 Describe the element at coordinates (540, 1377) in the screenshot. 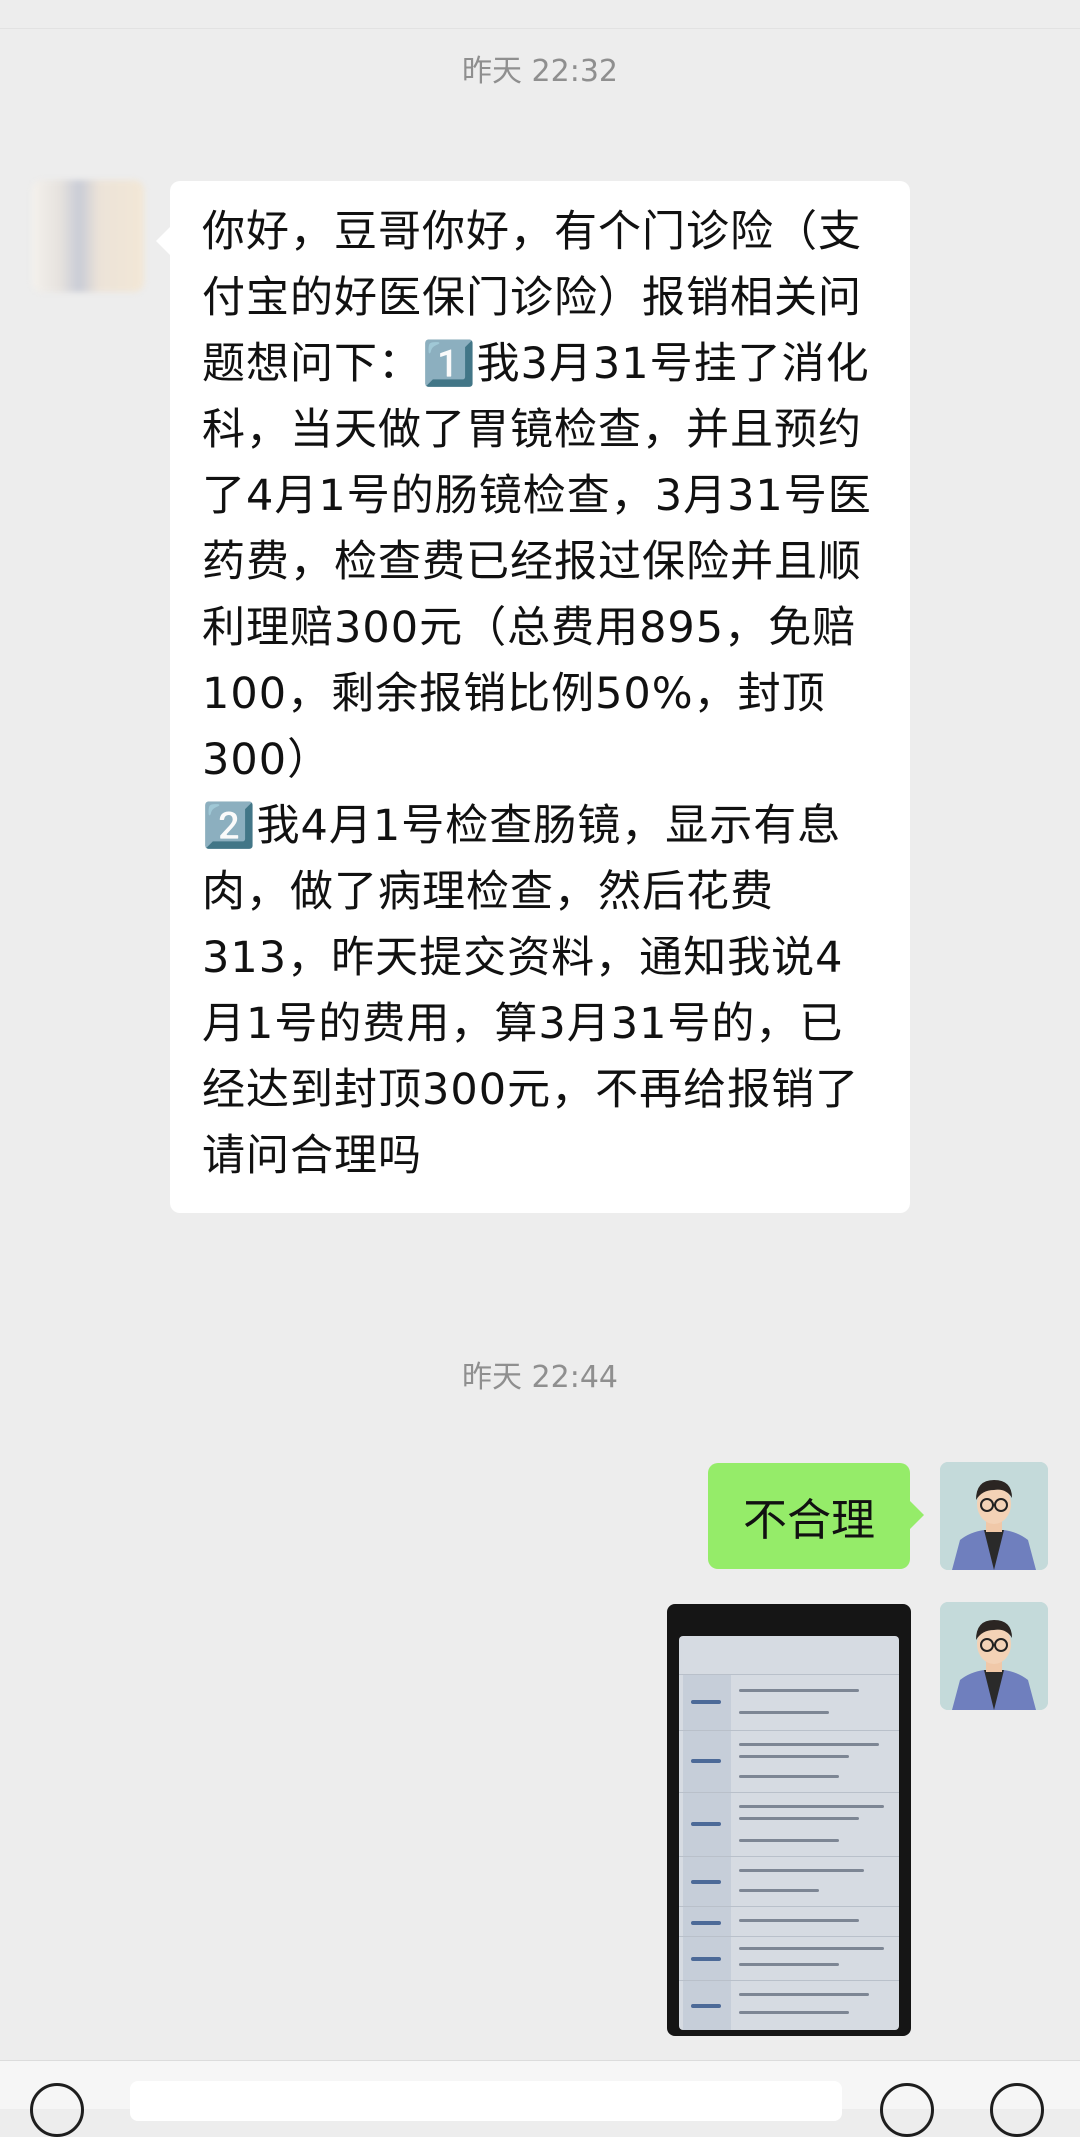

I see `message-timestamp: 昨天 22:44` at that location.